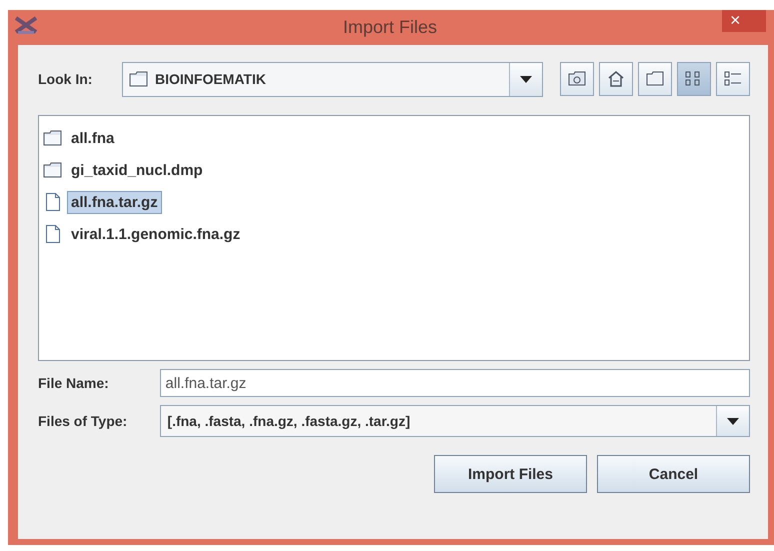 The image size is (774, 551). Describe the element at coordinates (673, 474) in the screenshot. I see `cancel-button: Cancel` at that location.